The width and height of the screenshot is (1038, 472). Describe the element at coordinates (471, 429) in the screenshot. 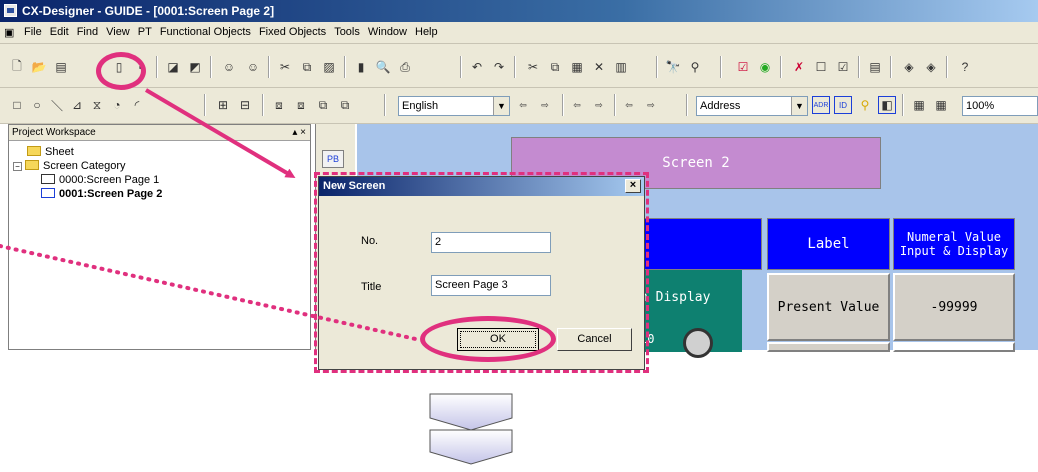

I see `down-chevron-icon` at that location.